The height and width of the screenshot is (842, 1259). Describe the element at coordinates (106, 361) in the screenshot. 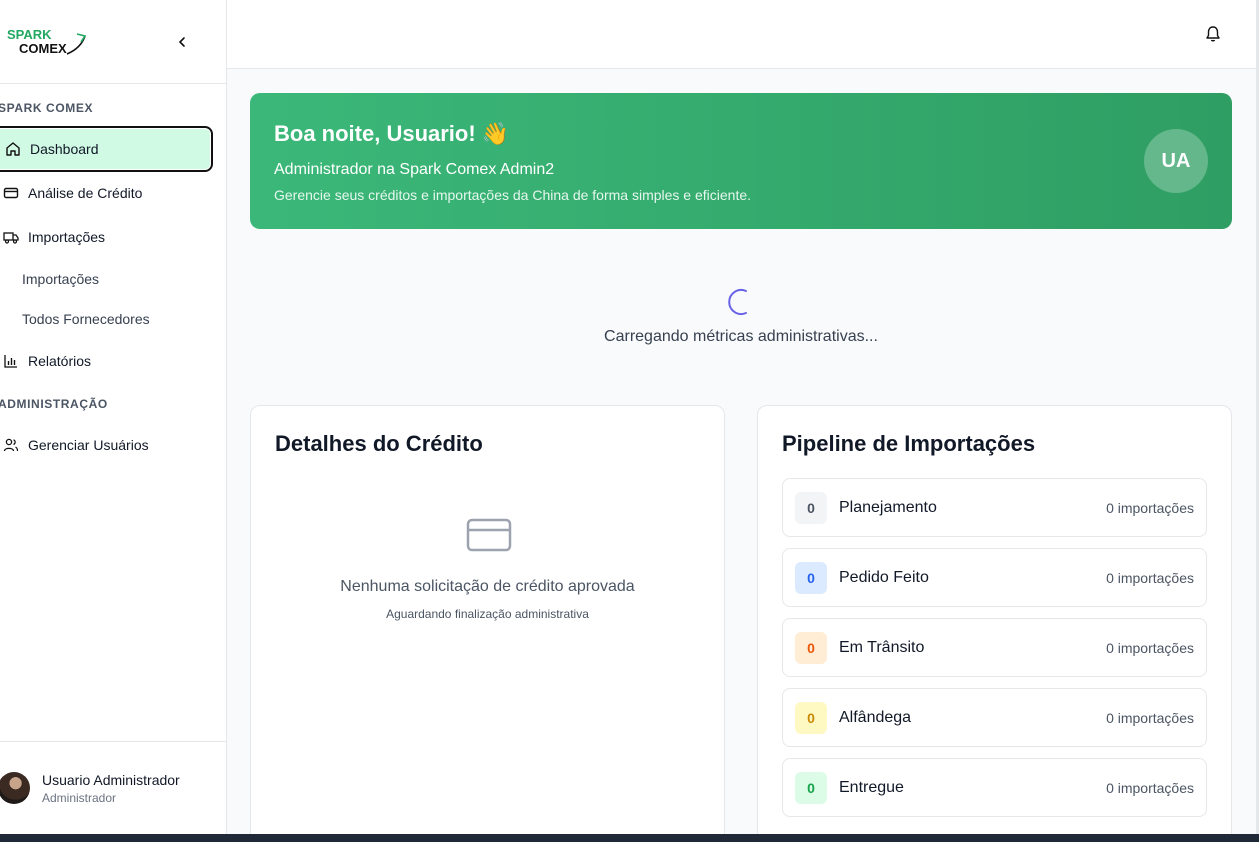

I see `sidebar-item-reports: Relatórios` at that location.